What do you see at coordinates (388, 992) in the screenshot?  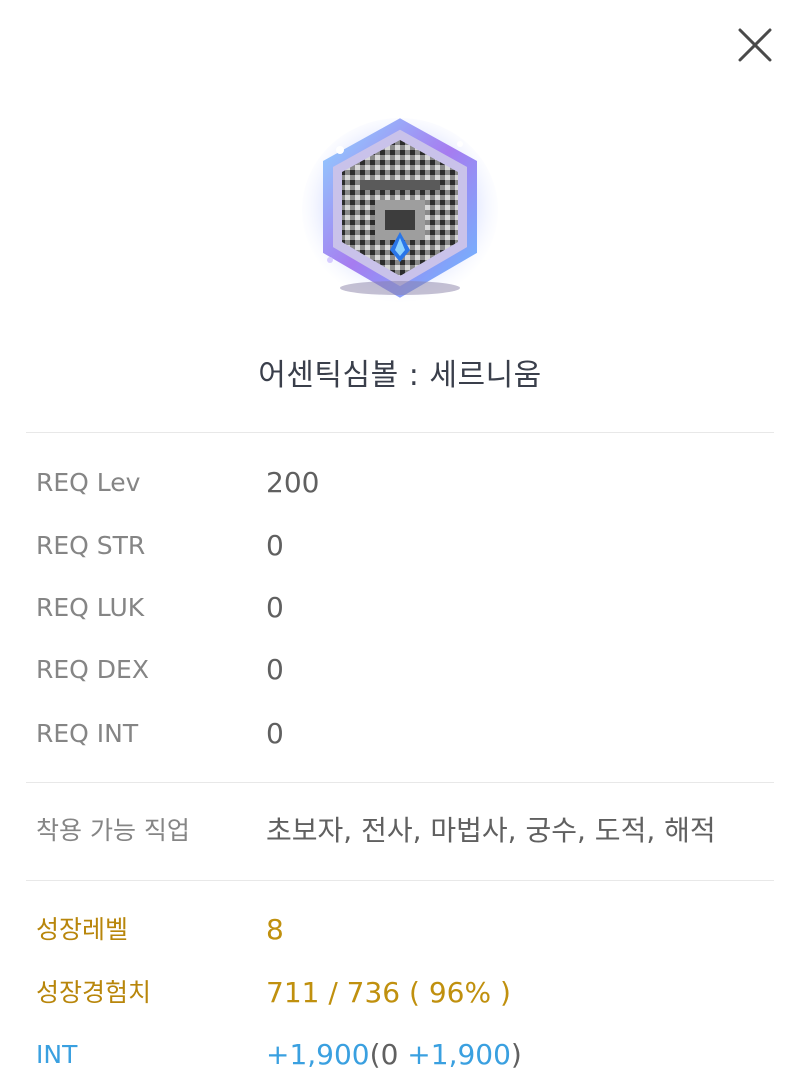 I see `growth-exp-value: 711 / 736 ( 96% )` at bounding box center [388, 992].